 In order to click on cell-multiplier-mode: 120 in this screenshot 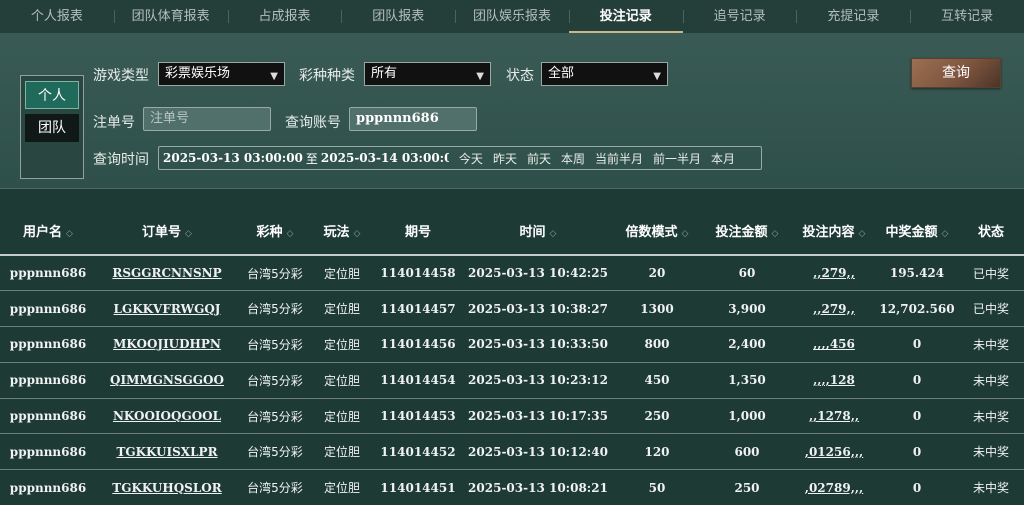, I will do `click(657, 452)`.